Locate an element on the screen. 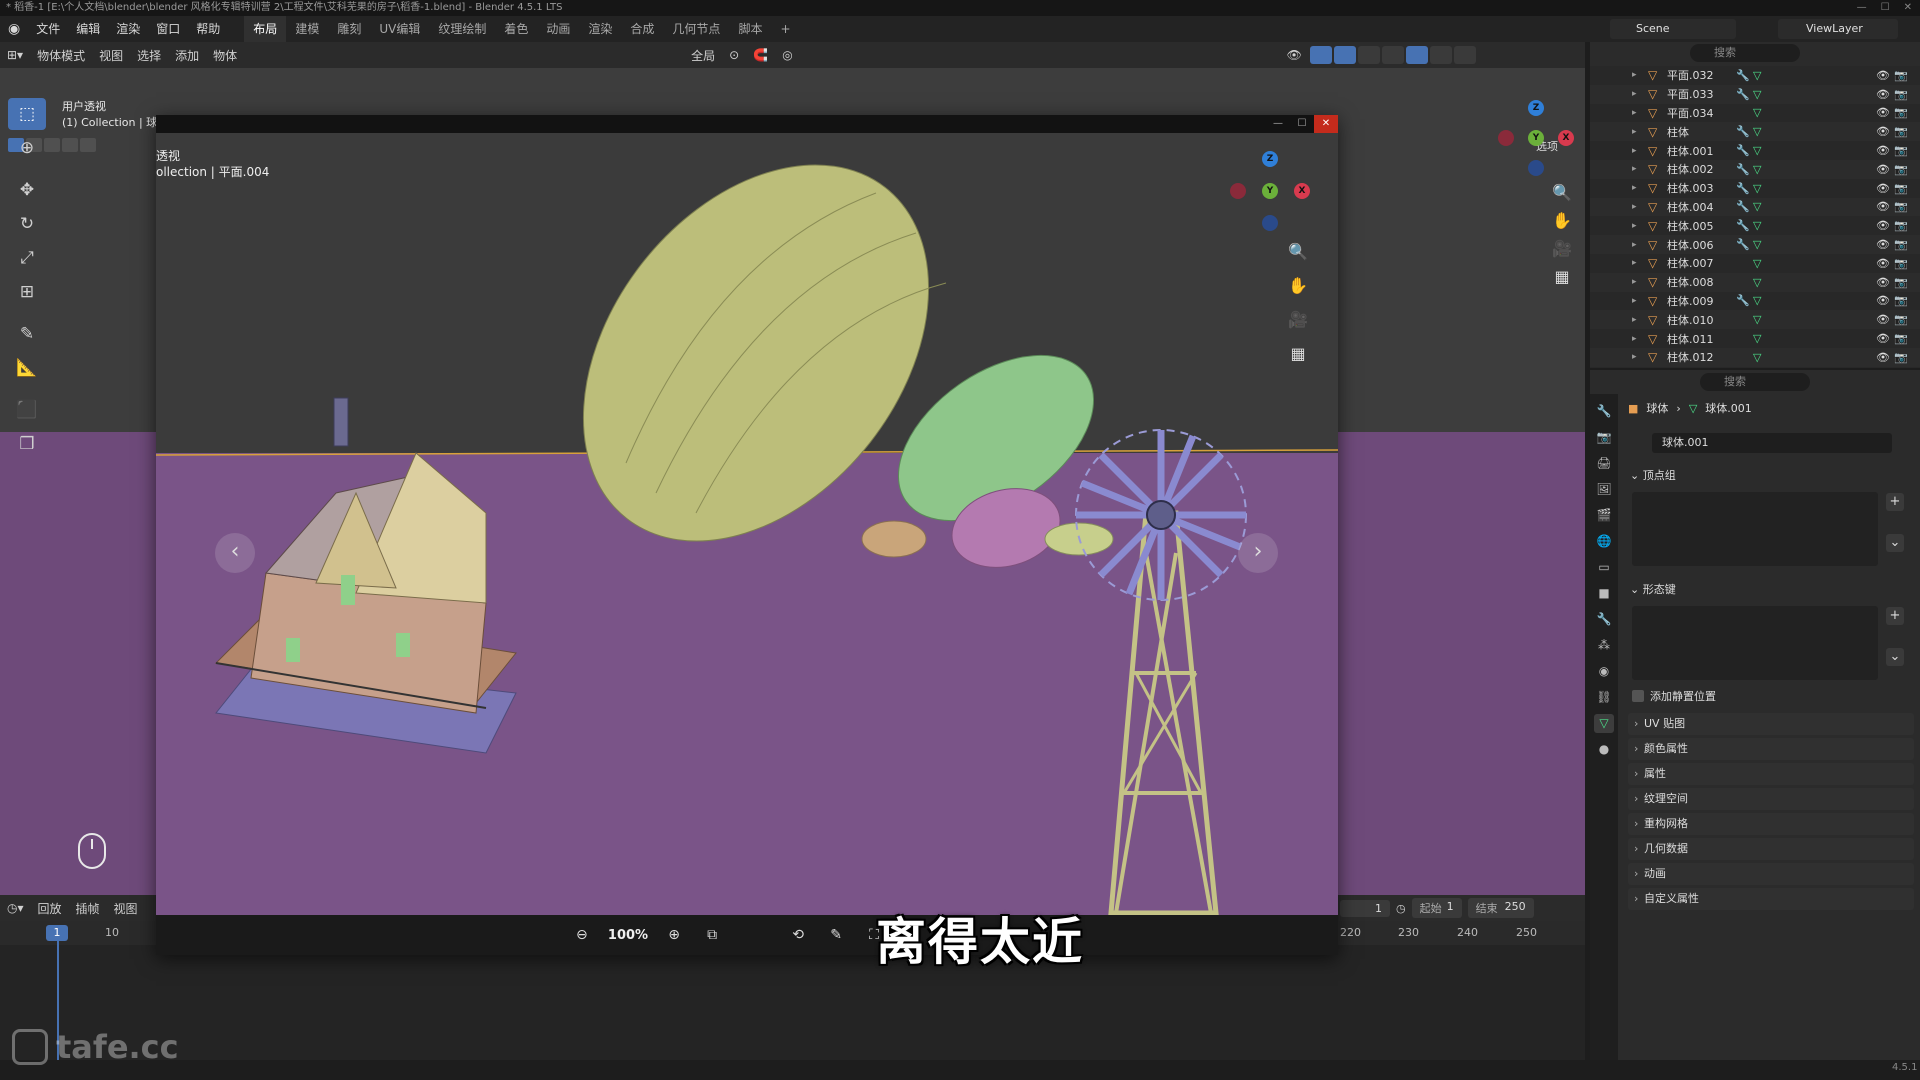  outliner-row: ▸ ▽ 柱体.004 🔧 ▽ 👁 📷 is located at coordinates (1755, 207).